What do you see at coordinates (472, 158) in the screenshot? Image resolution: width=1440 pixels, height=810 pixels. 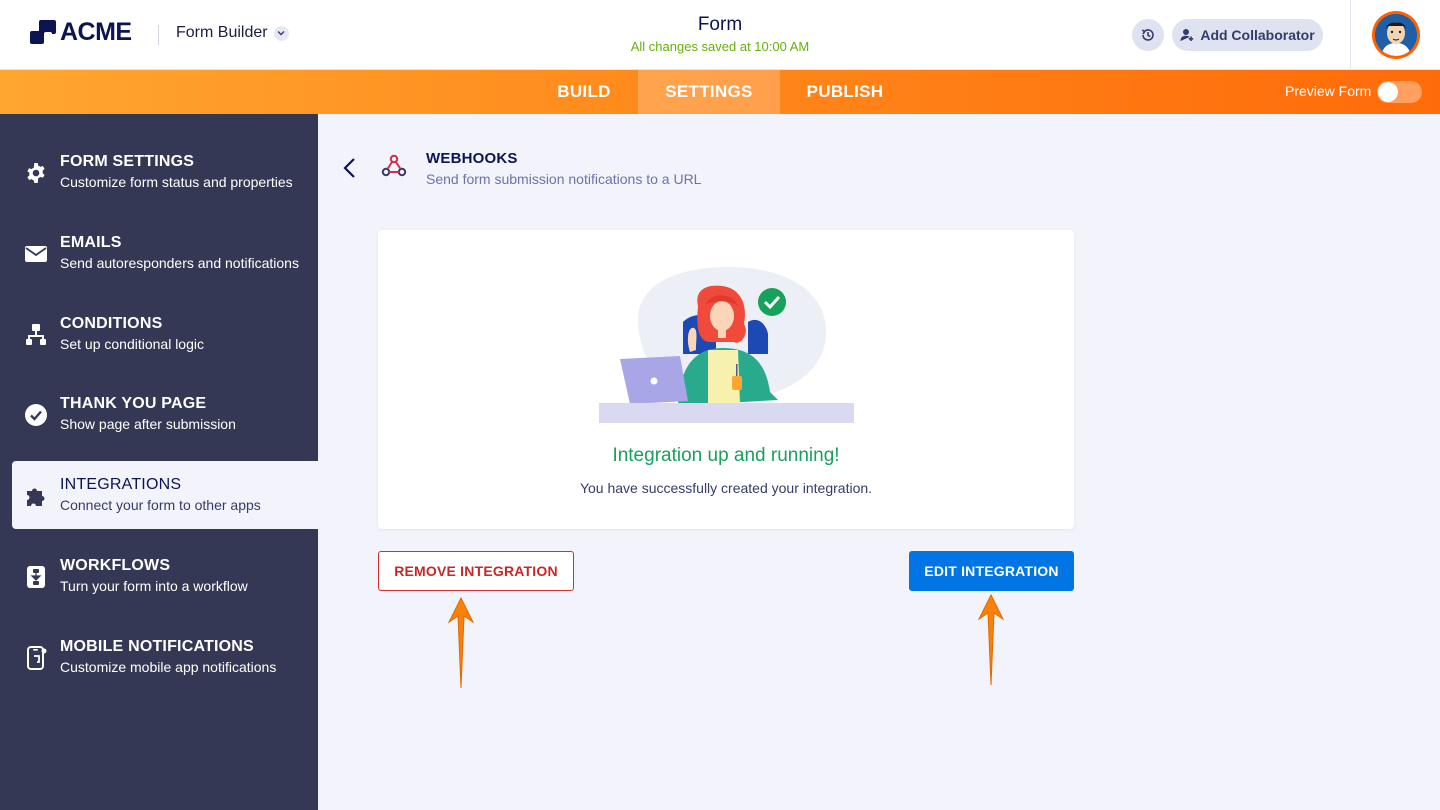 I see `page-title: WEBHOOKS` at bounding box center [472, 158].